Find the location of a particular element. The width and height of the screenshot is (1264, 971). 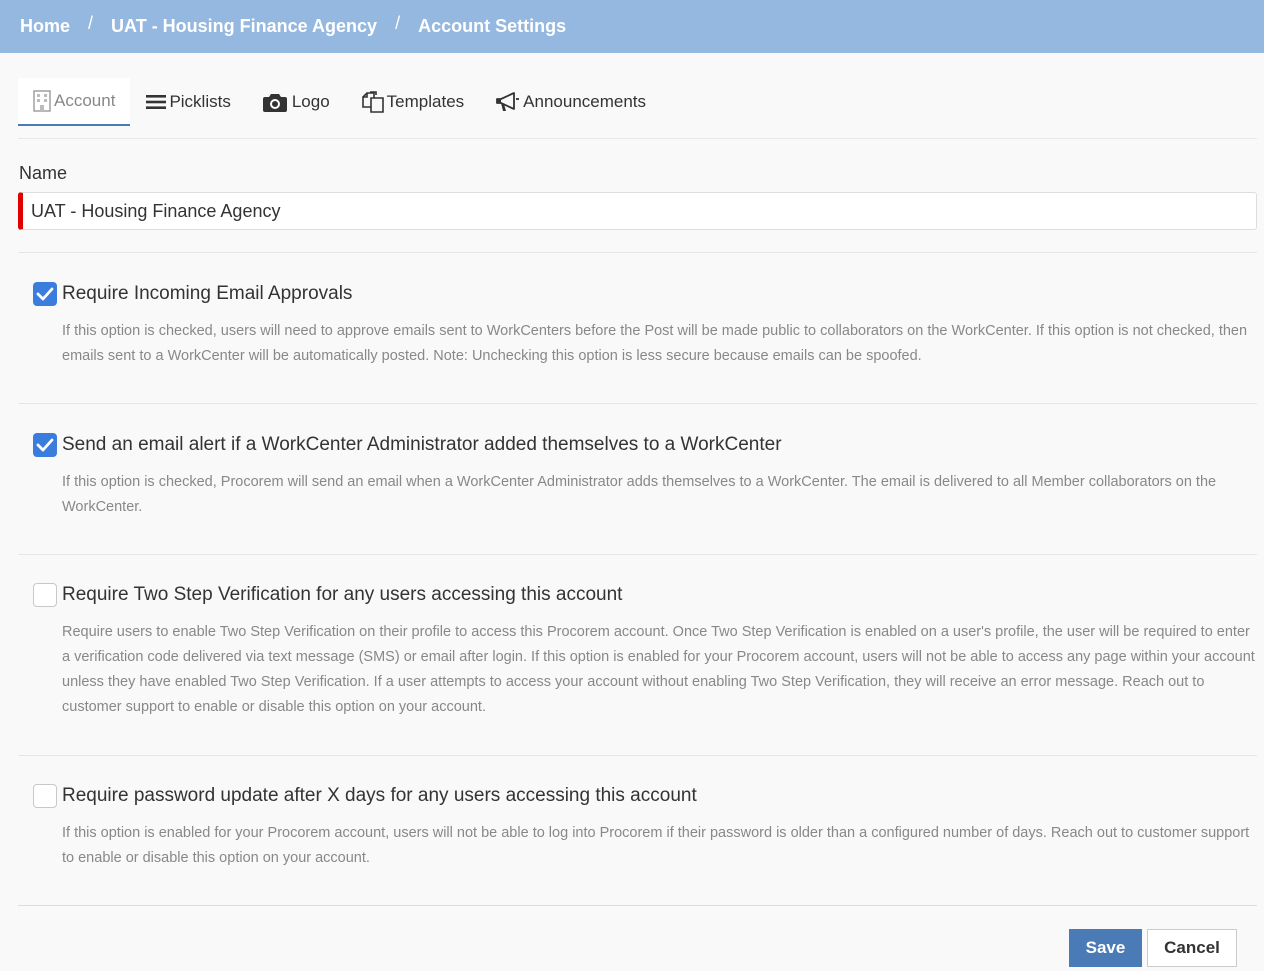

tab-logo-label: Logo is located at coordinates (310, 101).